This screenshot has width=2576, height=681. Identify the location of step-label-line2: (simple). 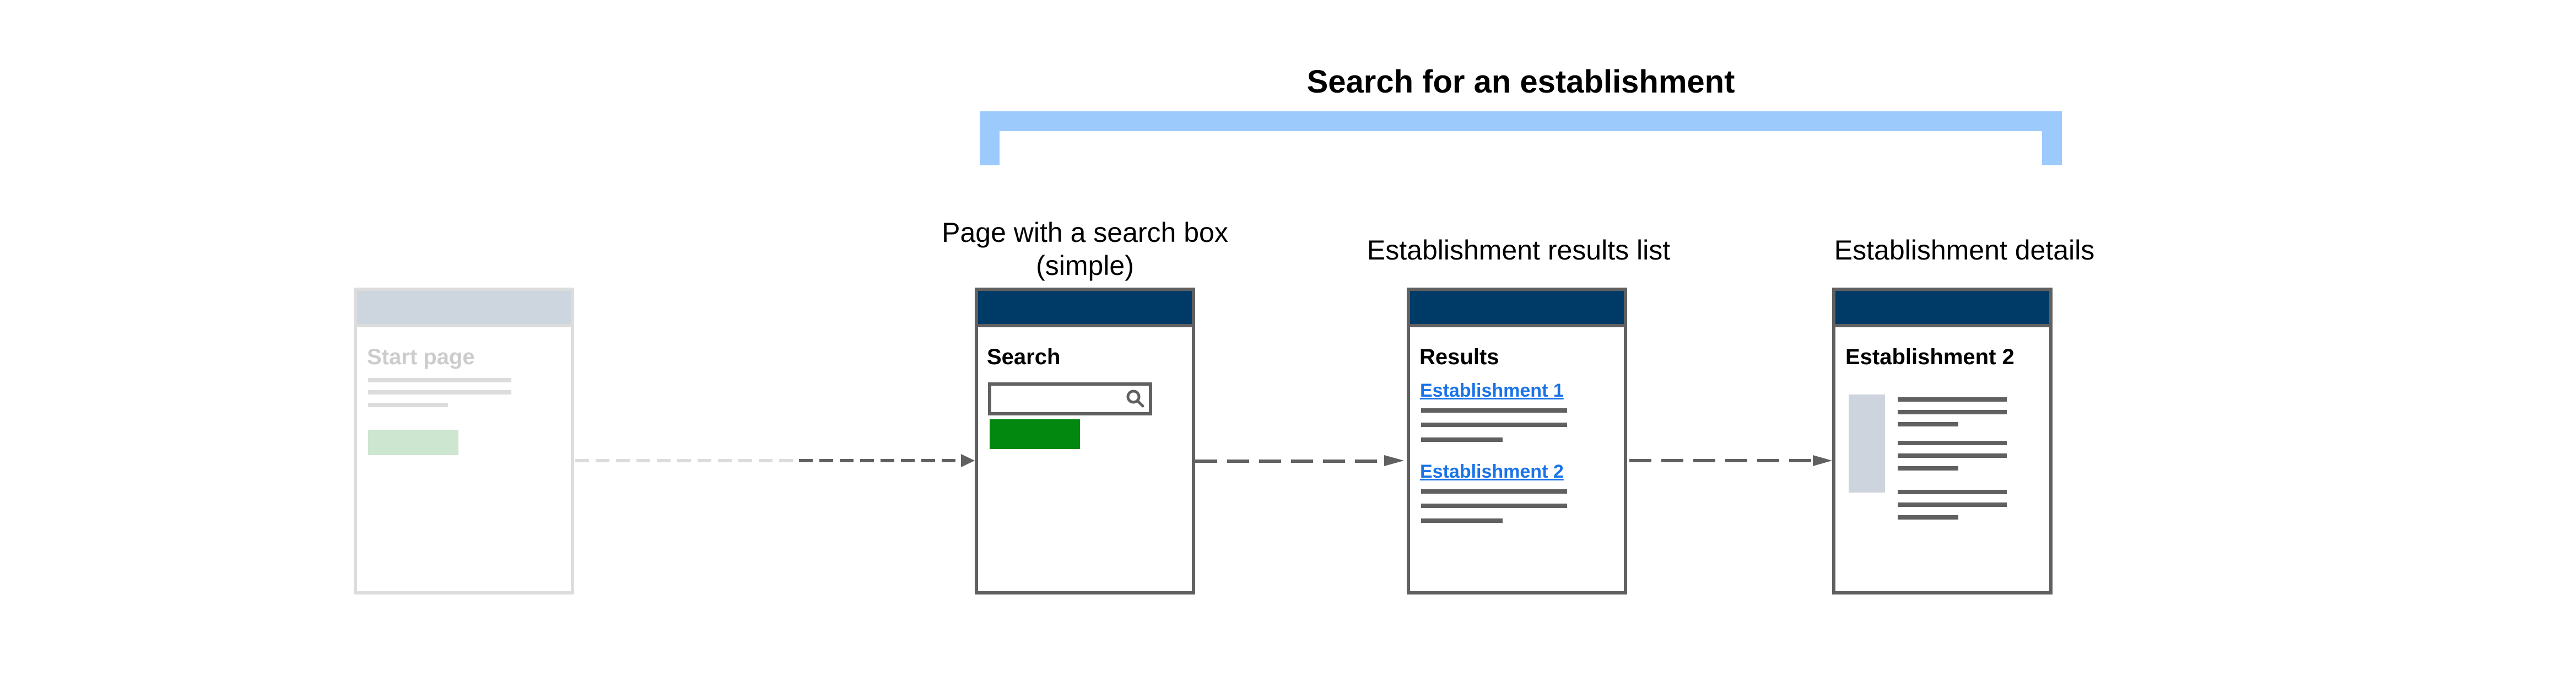
(1085, 265).